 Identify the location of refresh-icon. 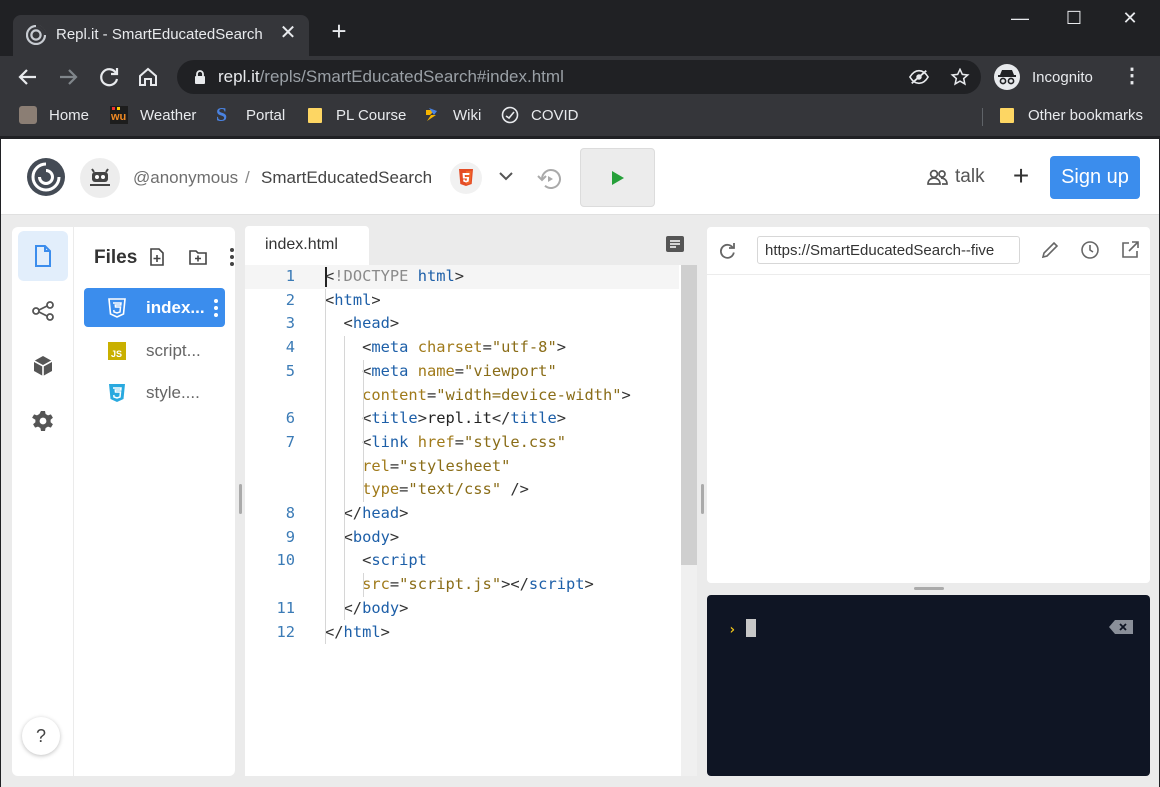
(727, 250).